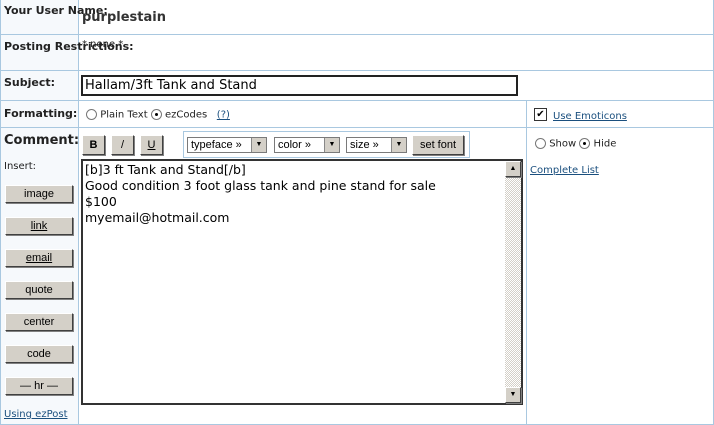  What do you see at coordinates (513, 395) in the screenshot?
I see `scroll-down-icon: ▼` at bounding box center [513, 395].